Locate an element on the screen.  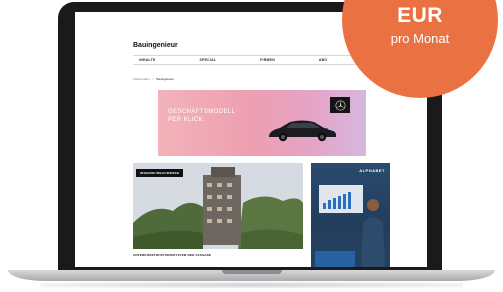
breadcrumb: Fachmedien / Bauingenieur is located at coordinates (154, 79).